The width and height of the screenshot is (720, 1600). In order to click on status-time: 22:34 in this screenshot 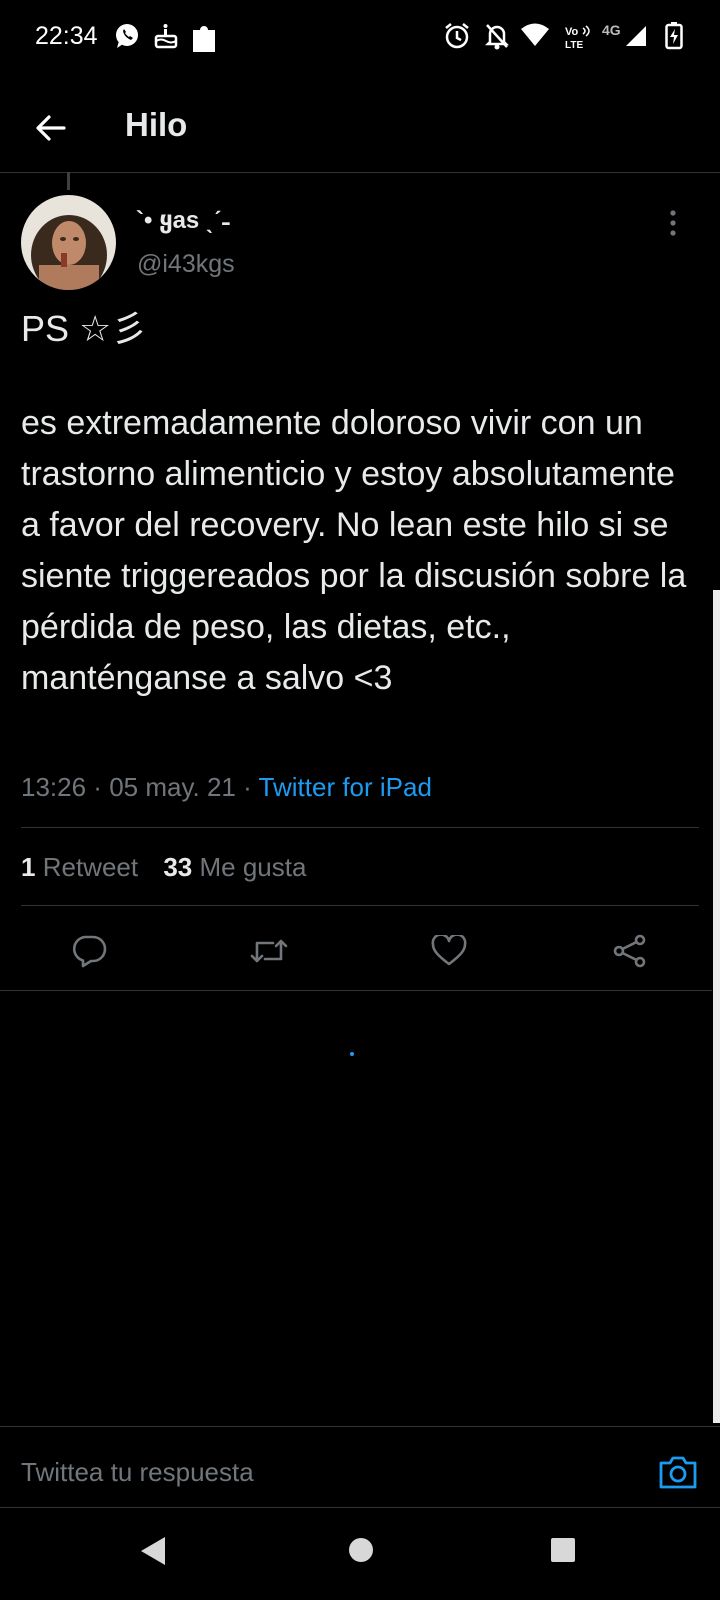, I will do `click(66, 36)`.